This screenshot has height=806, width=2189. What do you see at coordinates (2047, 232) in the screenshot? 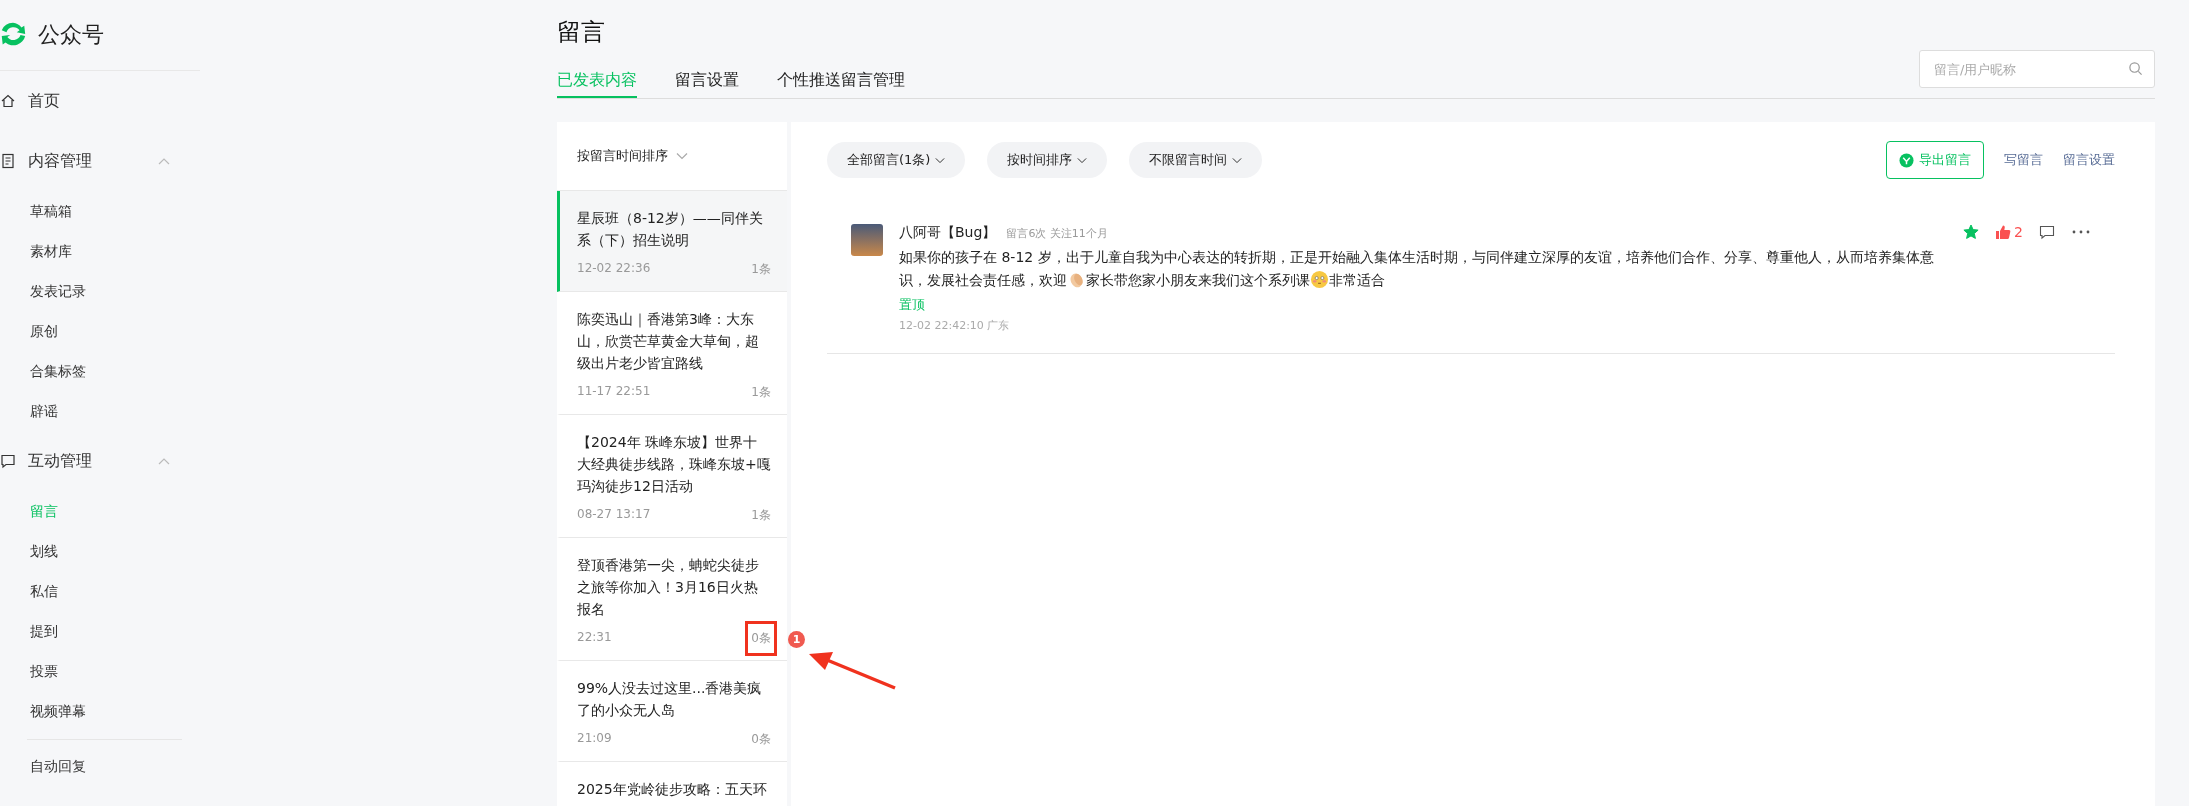
I see `reply-icon` at bounding box center [2047, 232].